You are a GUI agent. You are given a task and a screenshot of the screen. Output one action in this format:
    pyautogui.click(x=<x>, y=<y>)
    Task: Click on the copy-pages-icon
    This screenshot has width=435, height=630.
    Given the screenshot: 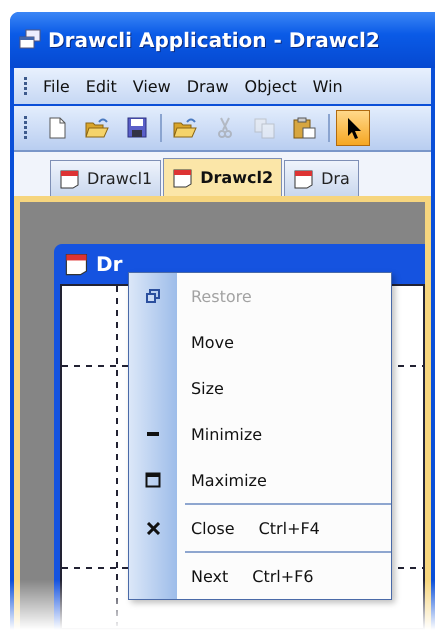 What is the action you would take?
    pyautogui.click(x=265, y=128)
    